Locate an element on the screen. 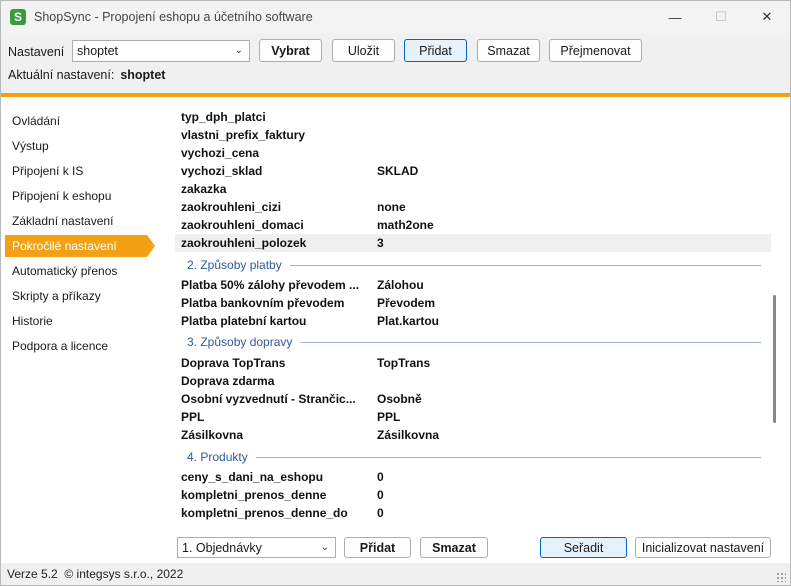 The width and height of the screenshot is (791, 586). status-bar: Verze 5.2 © integsys s.r.o., 2022 is located at coordinates (395, 574).